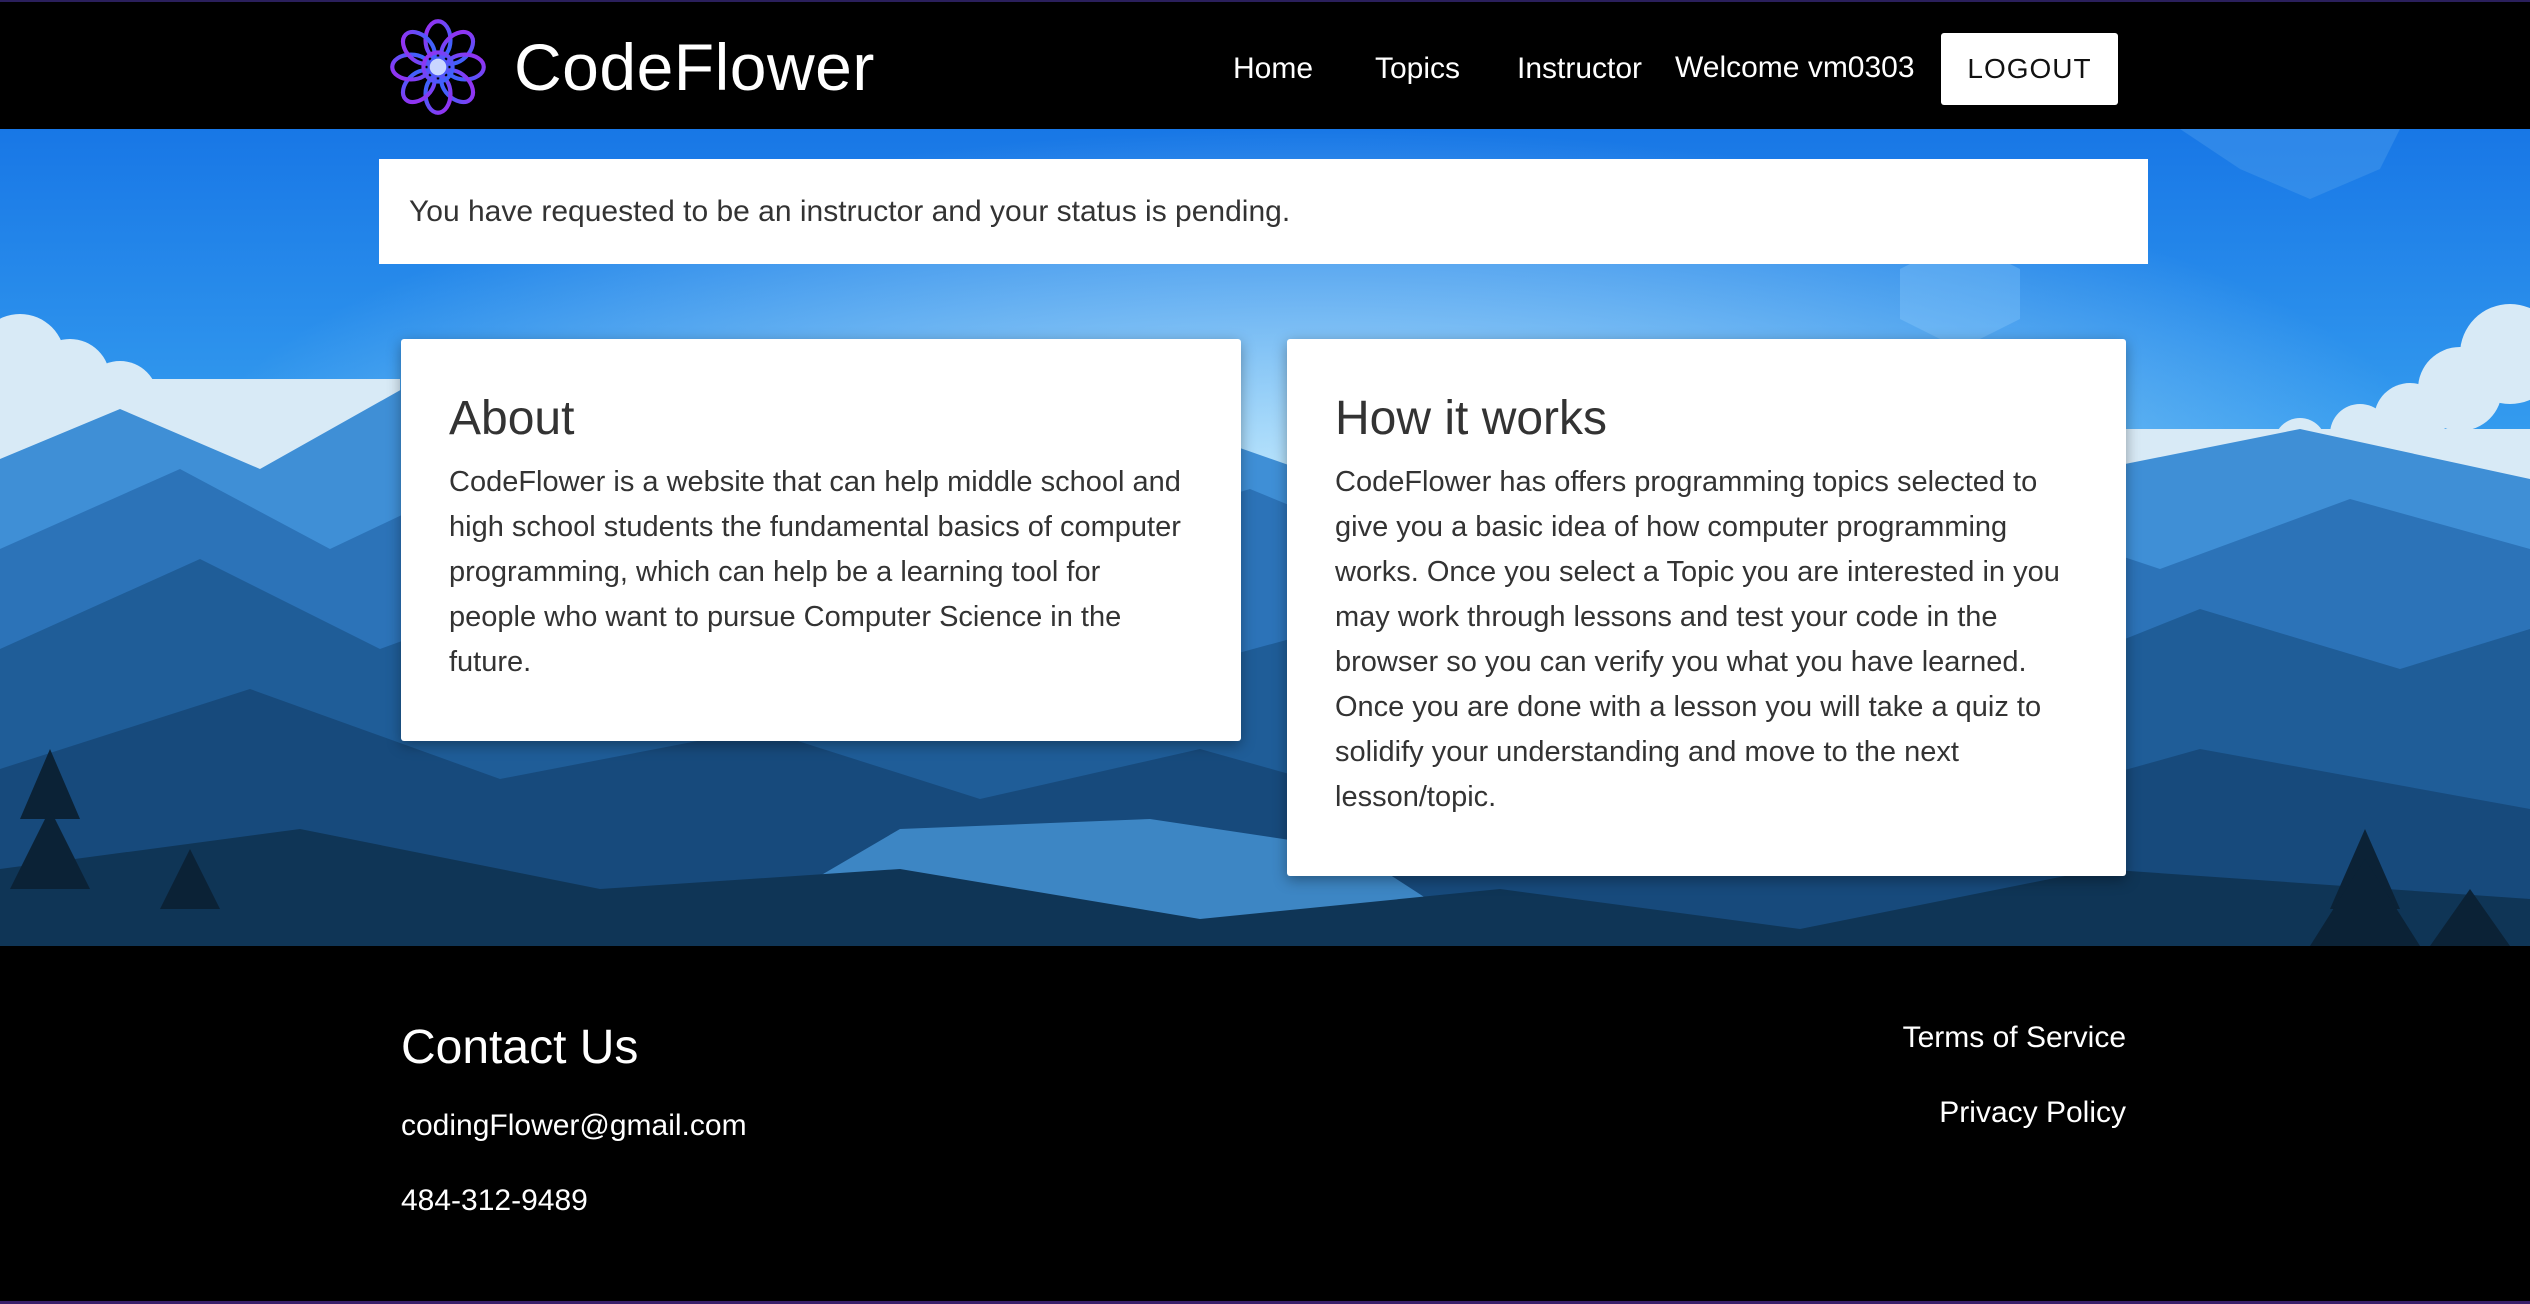  Describe the element at coordinates (494, 1200) in the screenshot. I see `contact-phone: 484-312-9489` at that location.